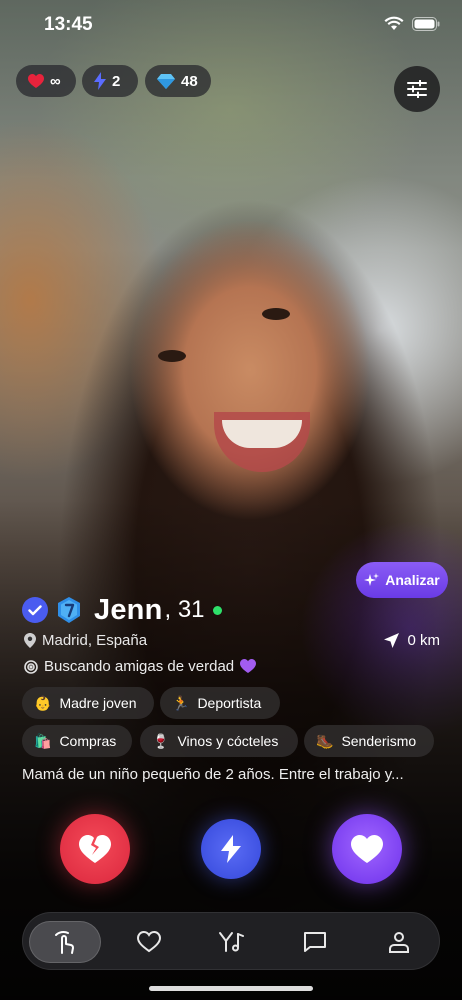  I want to click on tag-emoji: 👶, so click(43, 702).